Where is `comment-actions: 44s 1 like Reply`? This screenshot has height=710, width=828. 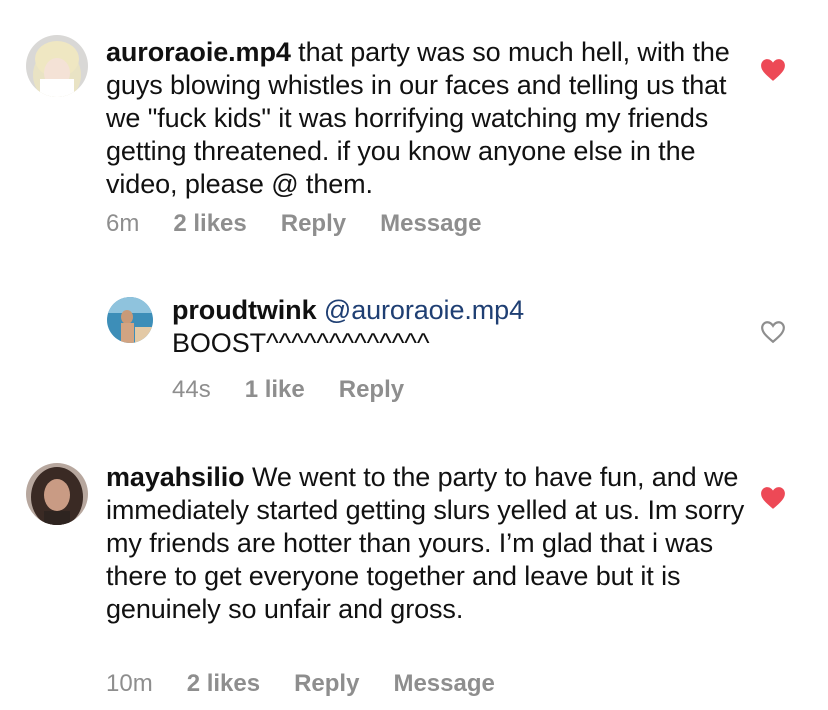 comment-actions: 44s 1 like Reply is located at coordinates (288, 390).